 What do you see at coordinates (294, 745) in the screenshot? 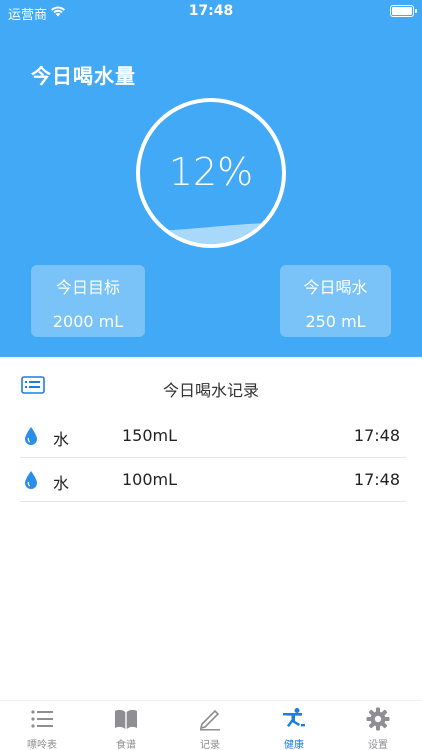
I see `tab-label: 健康` at bounding box center [294, 745].